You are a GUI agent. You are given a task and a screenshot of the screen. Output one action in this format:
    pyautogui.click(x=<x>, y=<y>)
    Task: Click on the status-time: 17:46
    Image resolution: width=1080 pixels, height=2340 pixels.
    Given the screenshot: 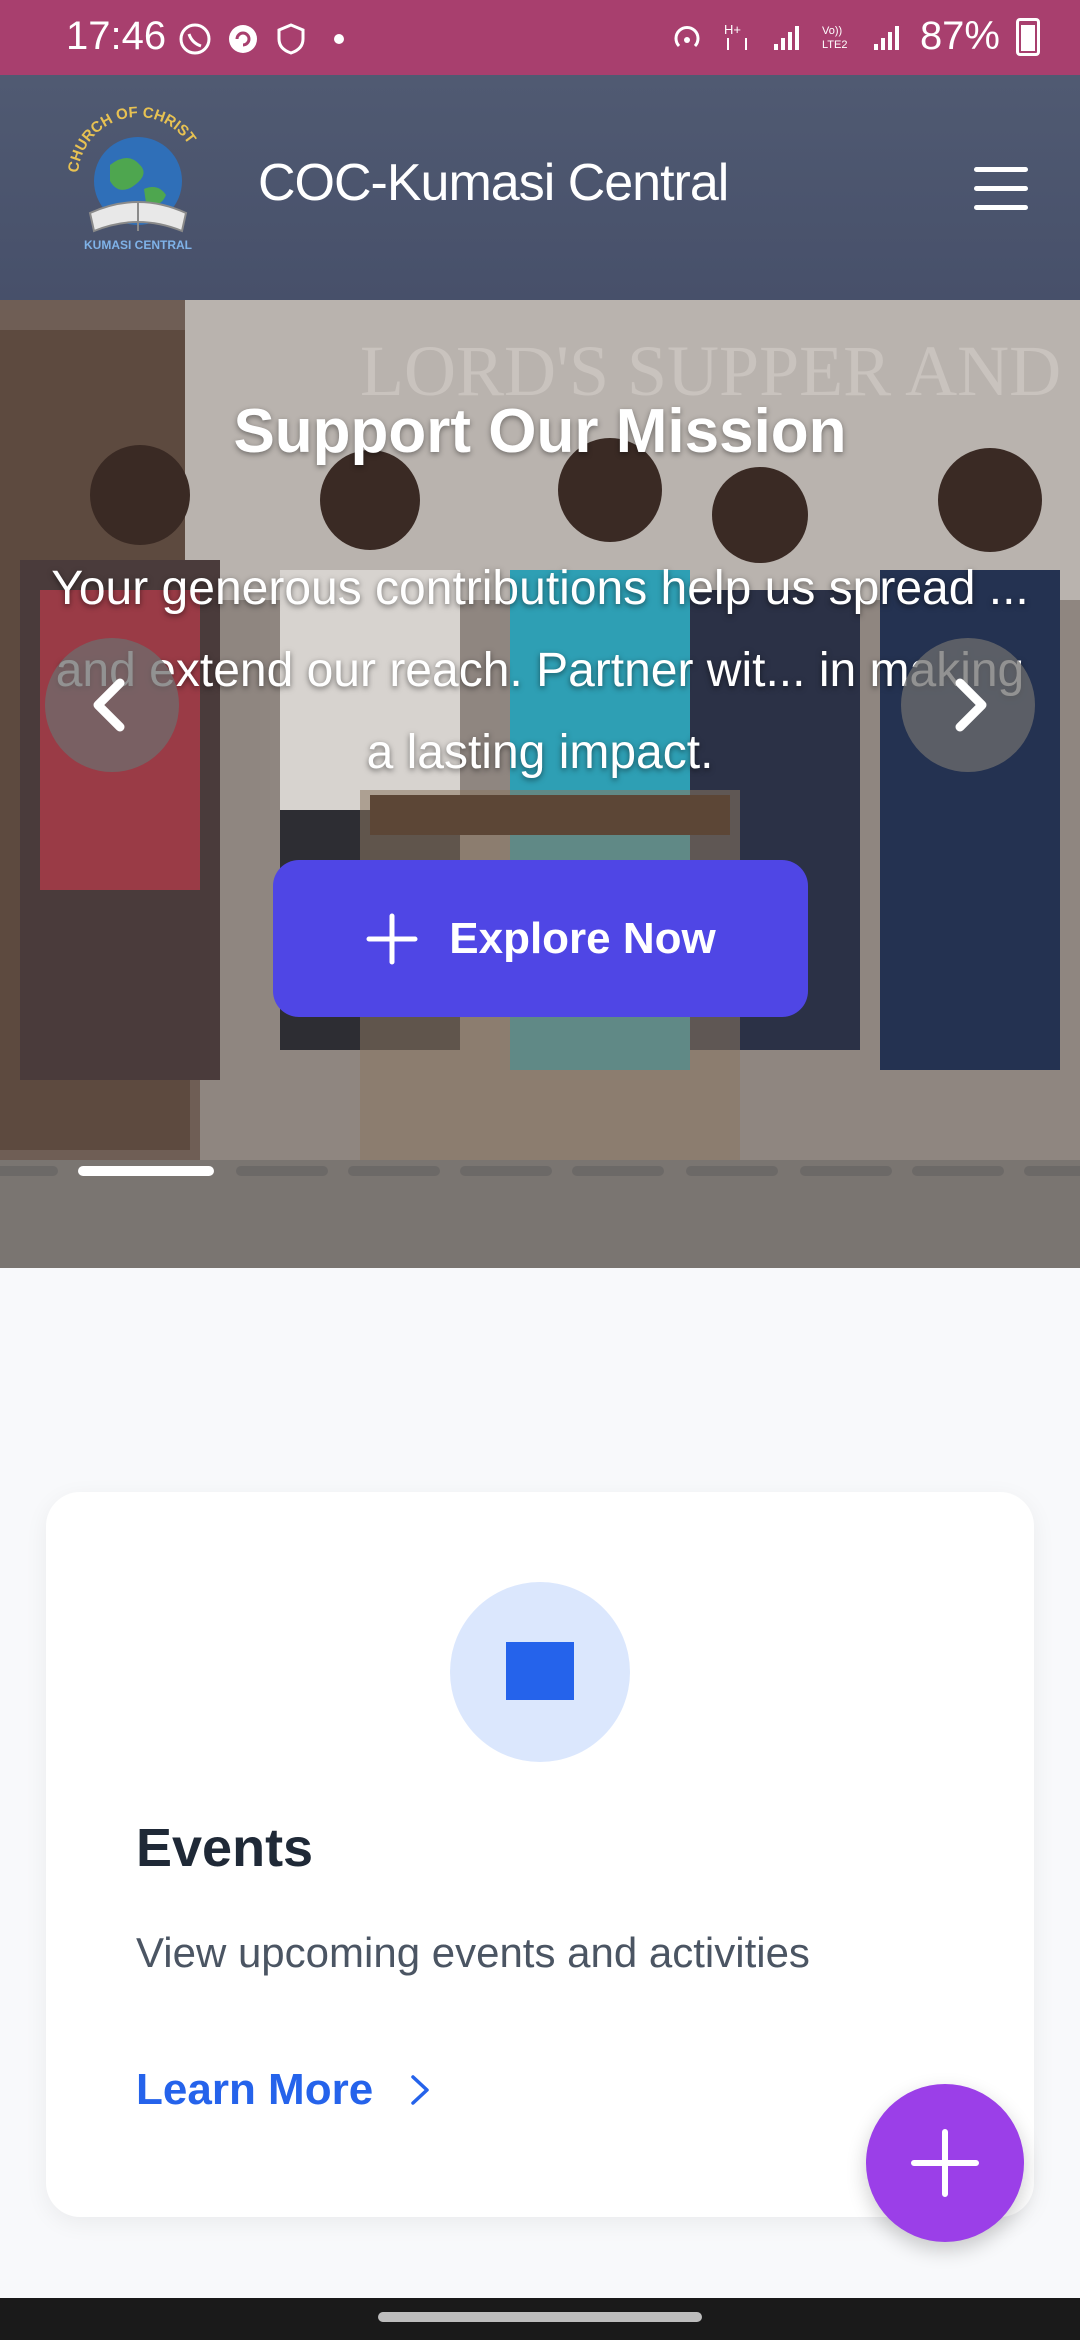 What is the action you would take?
    pyautogui.click(x=116, y=36)
    